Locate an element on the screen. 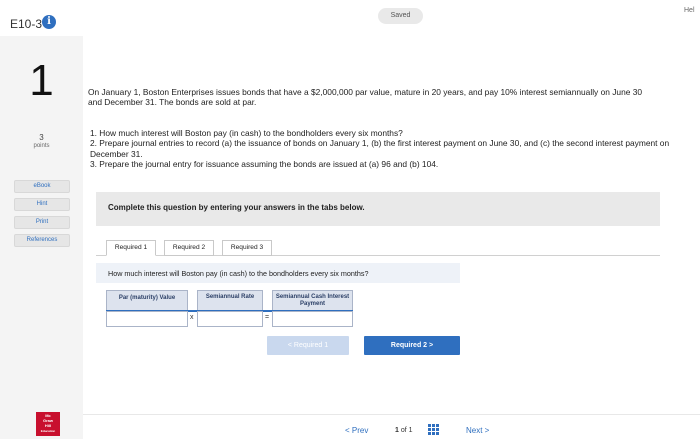  page-of: of is located at coordinates (403, 430).